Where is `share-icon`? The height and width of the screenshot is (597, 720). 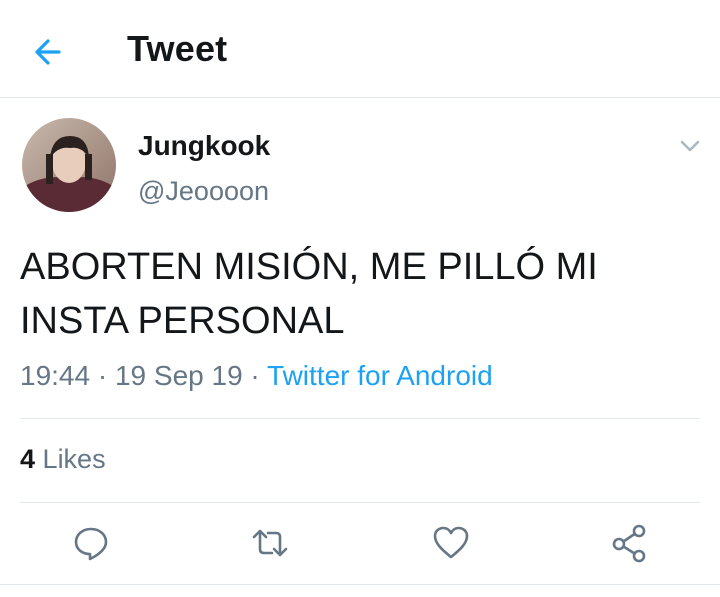
share-icon is located at coordinates (629, 543).